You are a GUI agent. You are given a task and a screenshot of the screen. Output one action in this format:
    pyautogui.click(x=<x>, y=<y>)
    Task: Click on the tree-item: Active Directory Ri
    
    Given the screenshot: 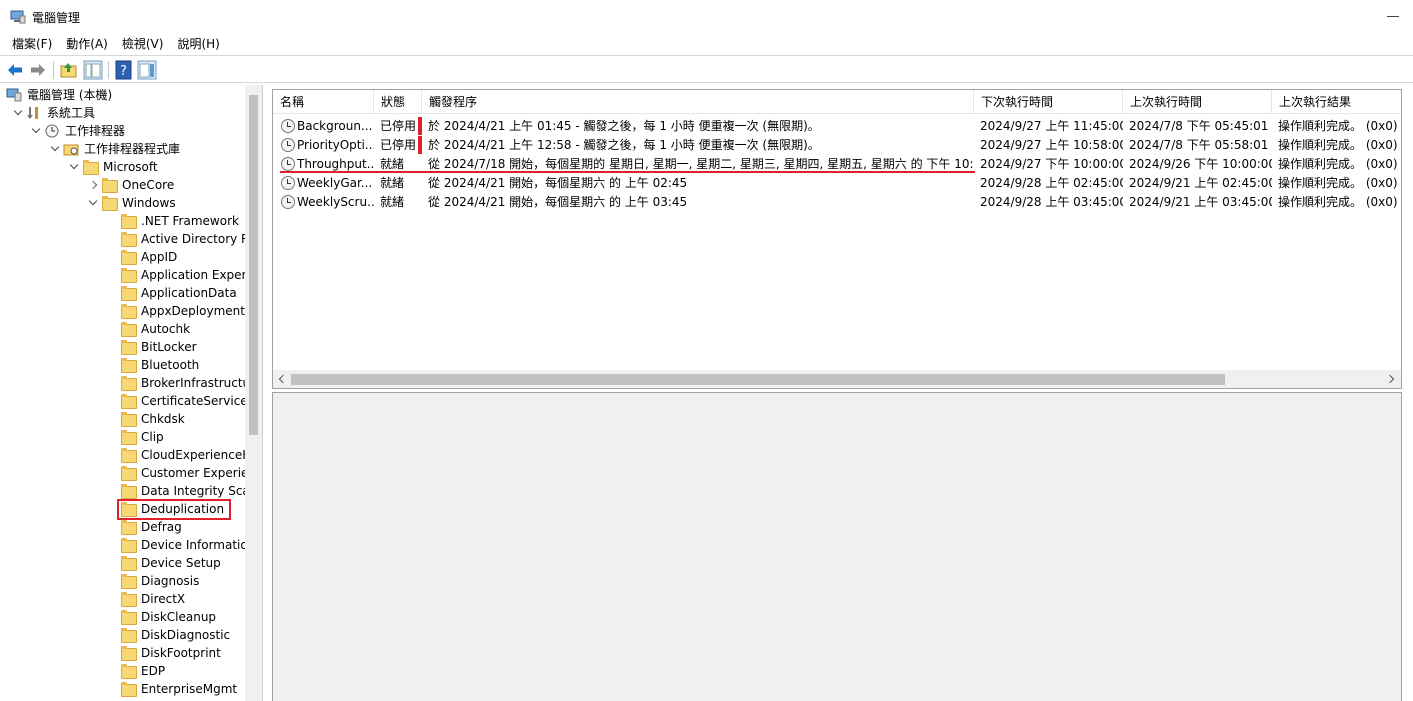 What is the action you would take?
    pyautogui.click(x=126, y=239)
    